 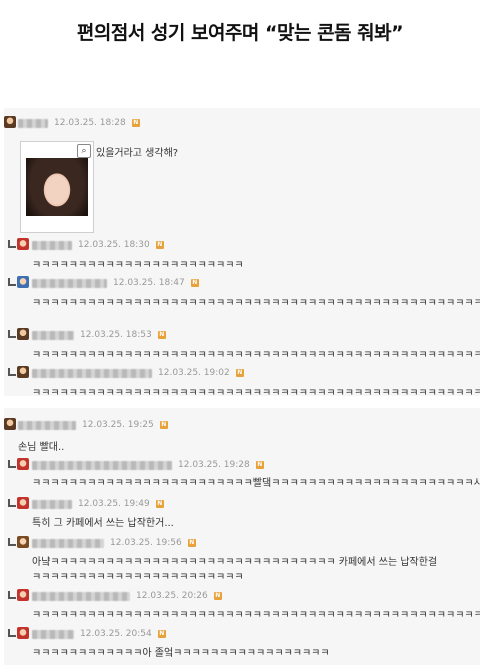 What do you see at coordinates (90, 123) in the screenshot?
I see `comment-time: 12.03.25. 18:28` at bounding box center [90, 123].